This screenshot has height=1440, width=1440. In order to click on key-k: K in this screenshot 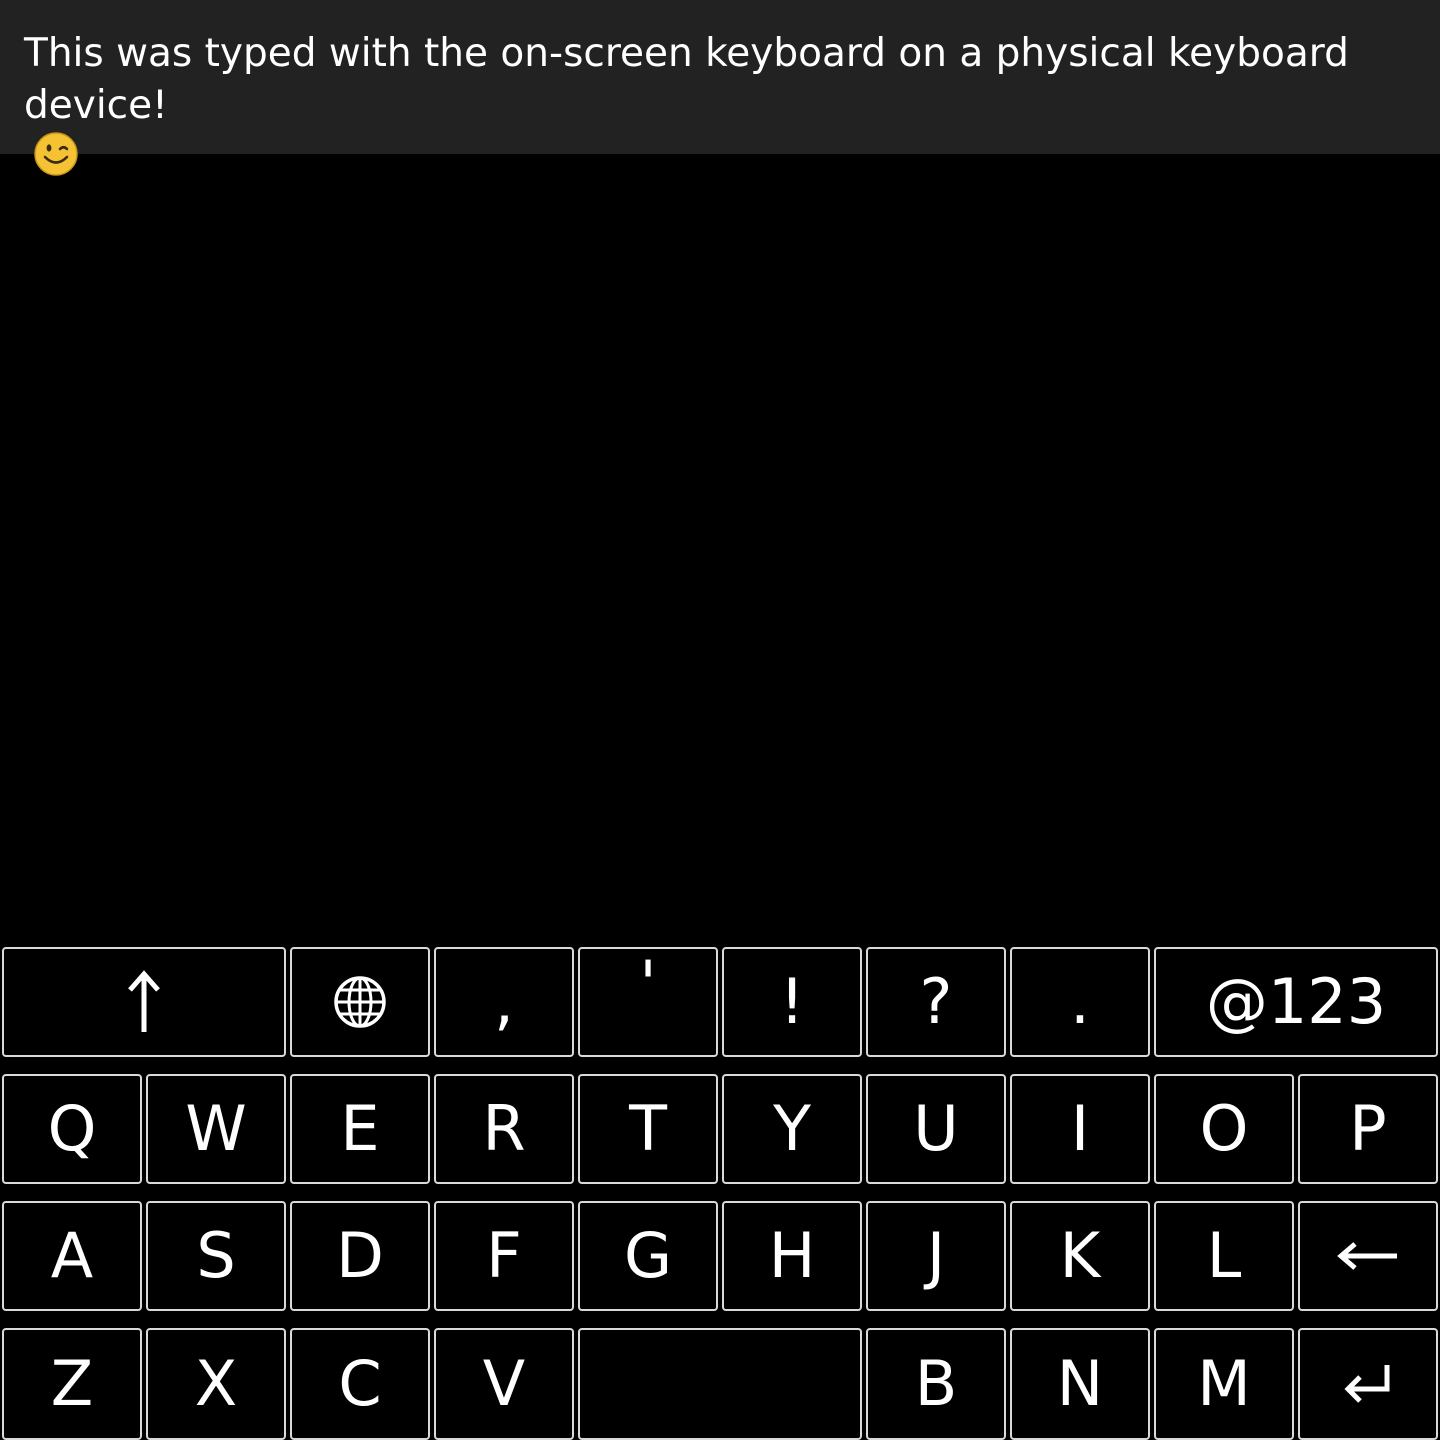, I will do `click(1080, 1256)`.